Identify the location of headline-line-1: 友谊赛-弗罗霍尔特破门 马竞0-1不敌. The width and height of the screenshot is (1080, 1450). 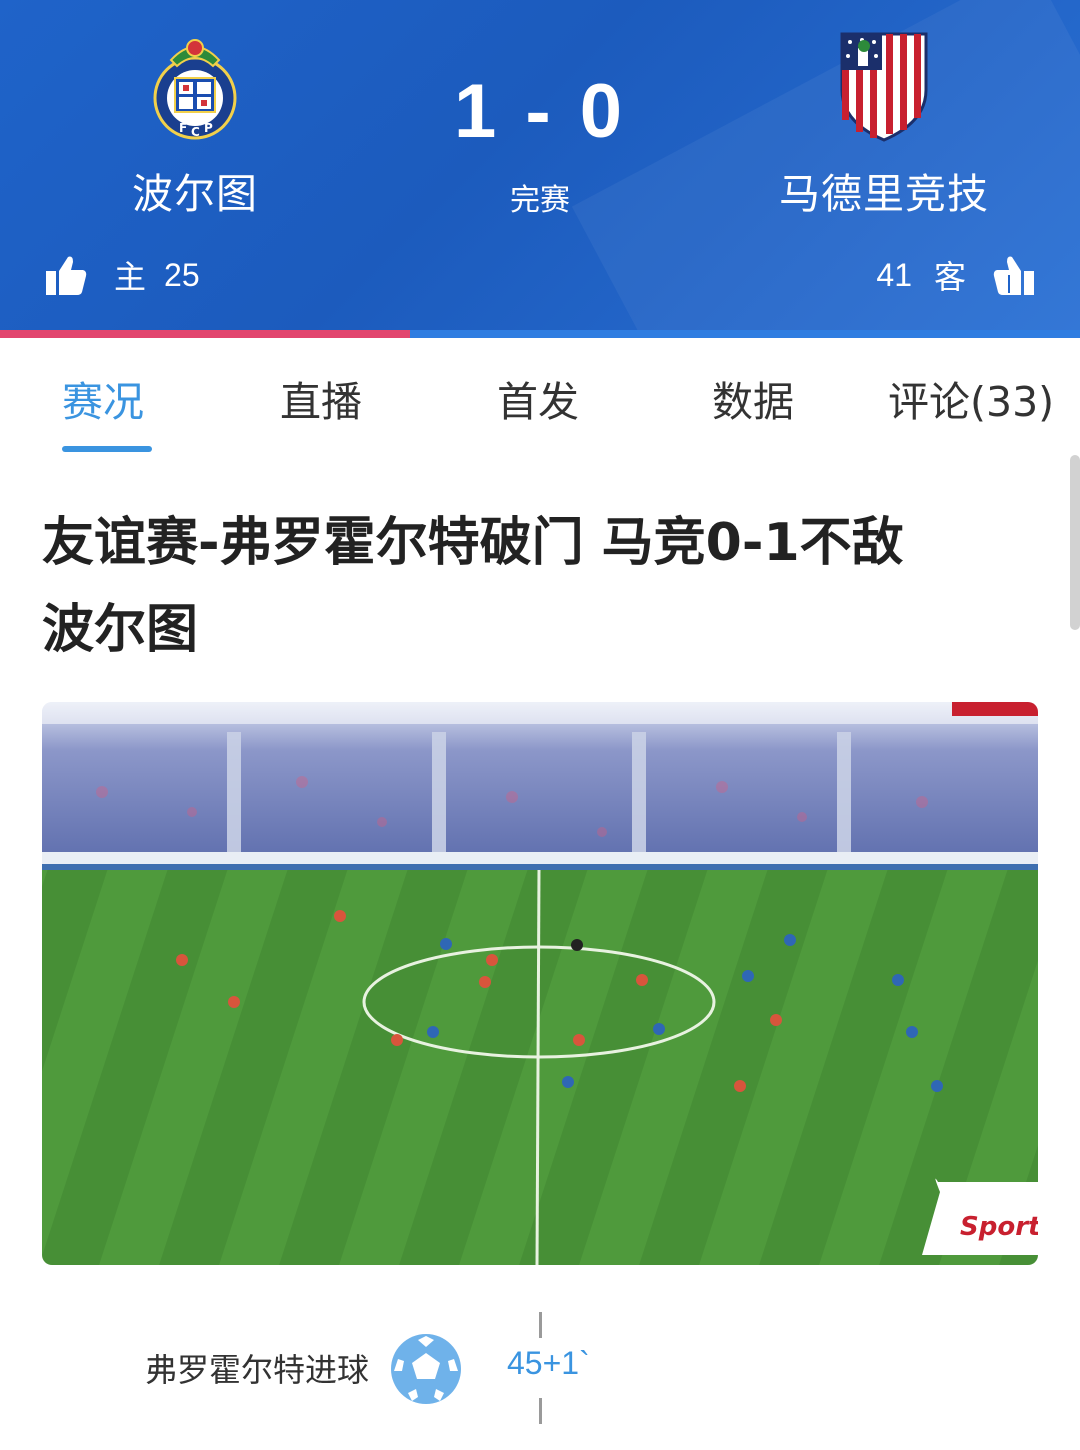
(473, 543).